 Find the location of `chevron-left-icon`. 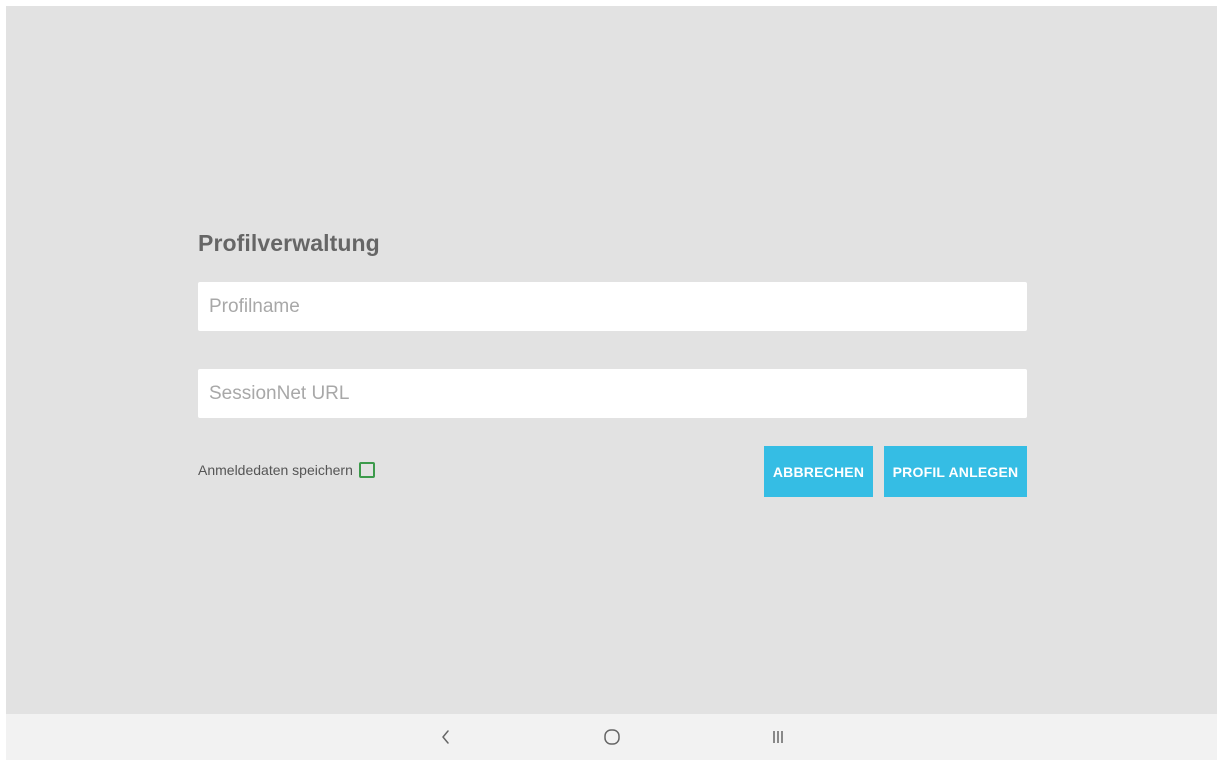

chevron-left-icon is located at coordinates (445, 737).